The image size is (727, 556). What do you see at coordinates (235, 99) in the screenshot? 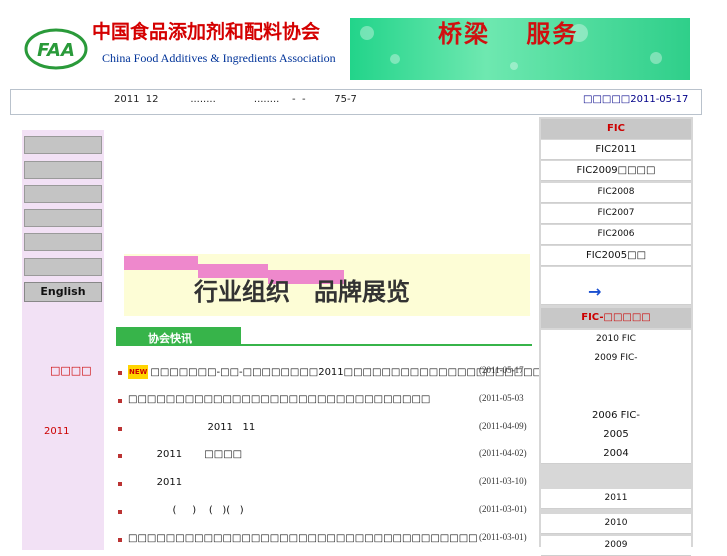
I see `notice-marquee: 2011 12 ........ ........ - - 75-7` at bounding box center [235, 99].